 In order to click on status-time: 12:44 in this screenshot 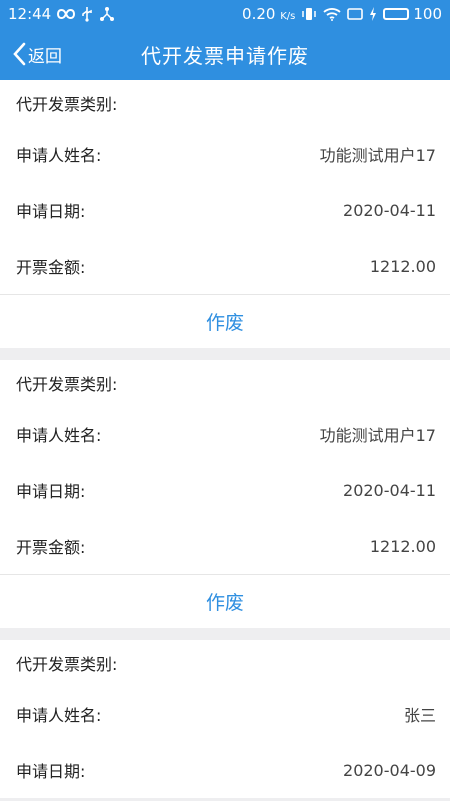, I will do `click(30, 14)`.